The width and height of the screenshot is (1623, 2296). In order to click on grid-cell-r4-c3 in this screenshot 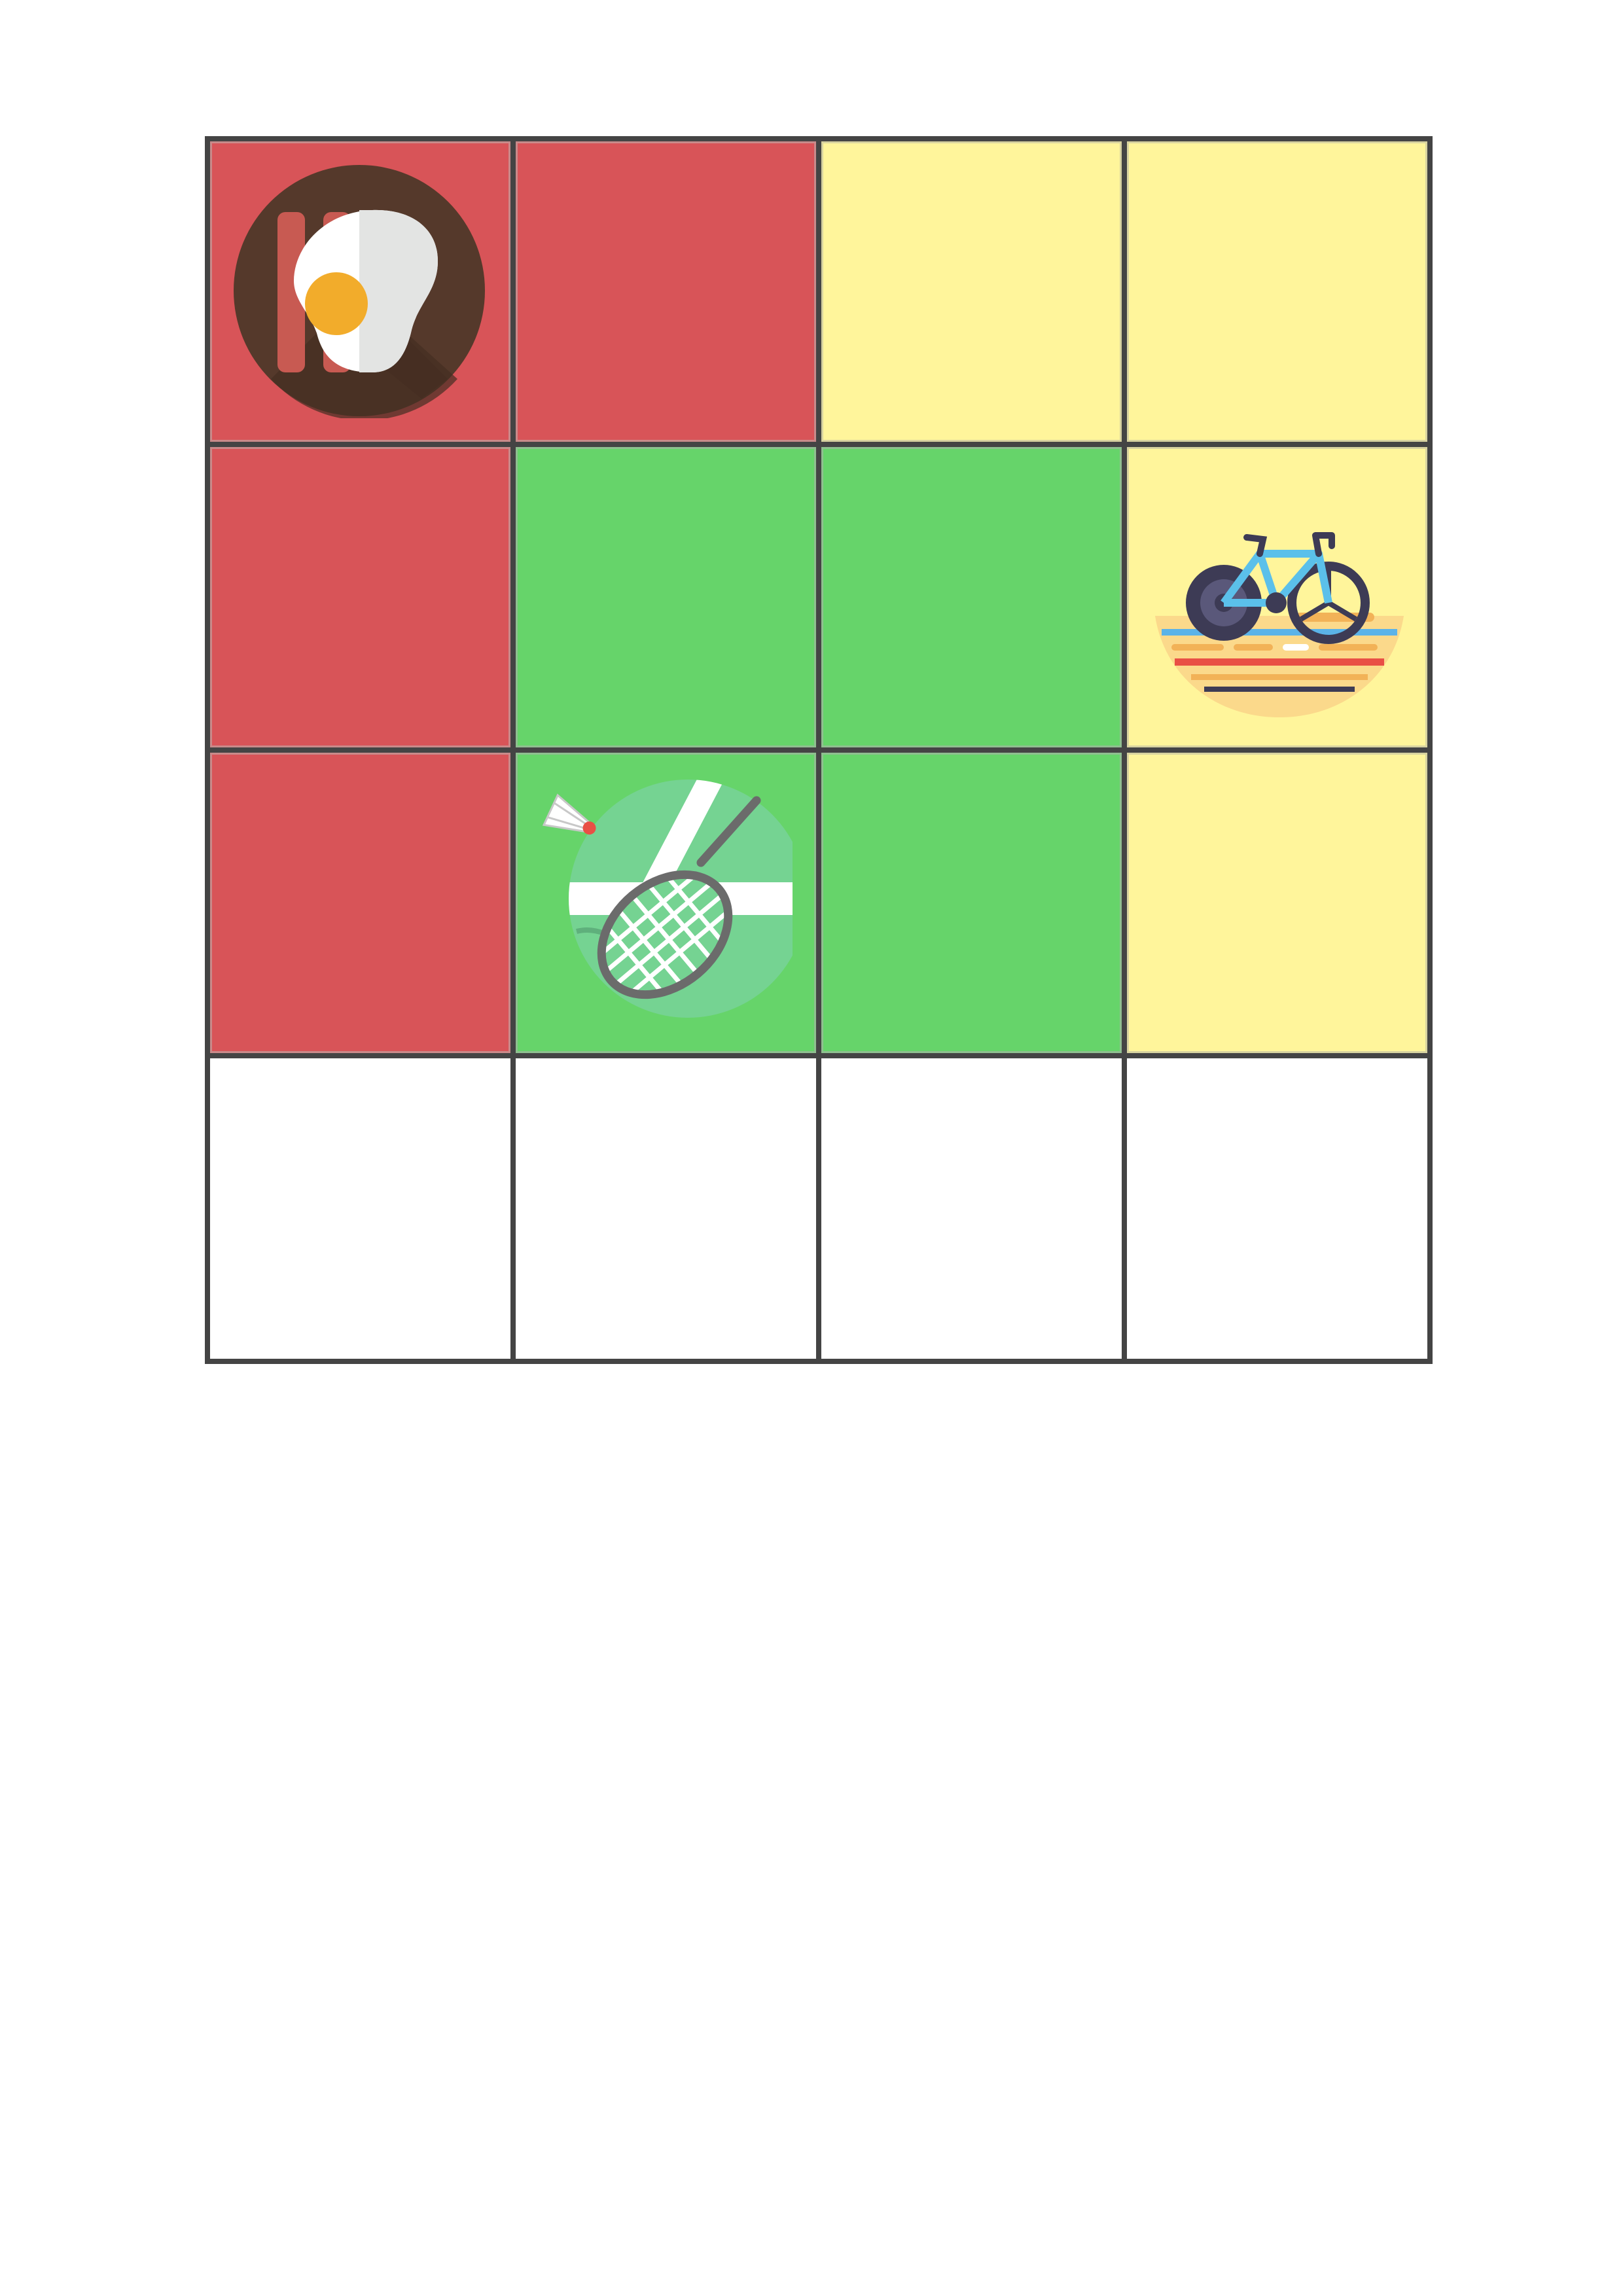, I will do `click(971, 1208)`.